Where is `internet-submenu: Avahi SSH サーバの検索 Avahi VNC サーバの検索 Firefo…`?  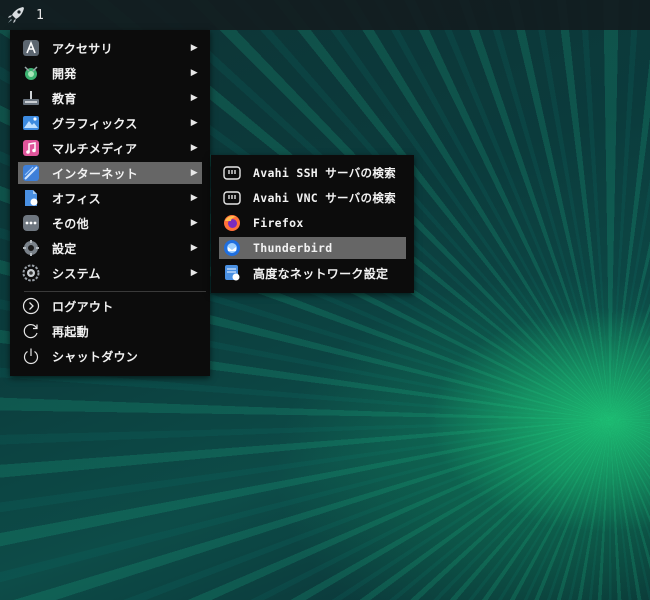
internet-submenu: Avahi SSH サーバの検索 Avahi VNC サーバの検索 Firefo… is located at coordinates (312, 224).